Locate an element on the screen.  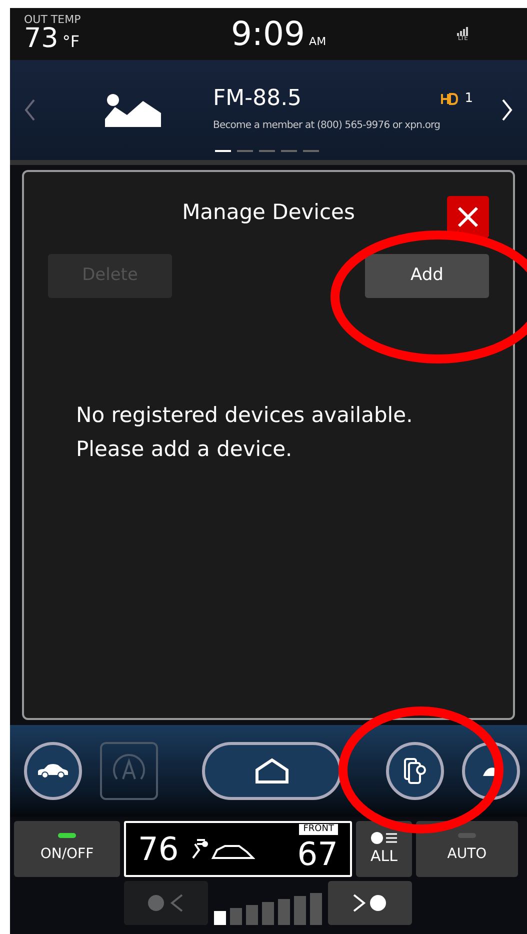
home-button is located at coordinates (272, 771).